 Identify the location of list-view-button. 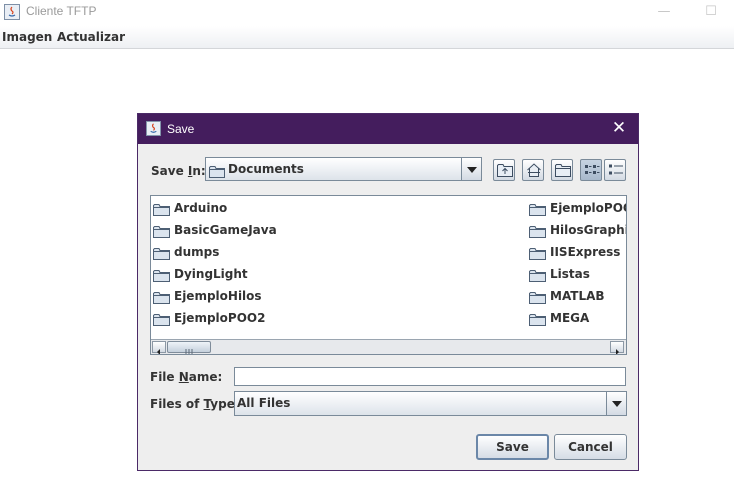
(591, 170).